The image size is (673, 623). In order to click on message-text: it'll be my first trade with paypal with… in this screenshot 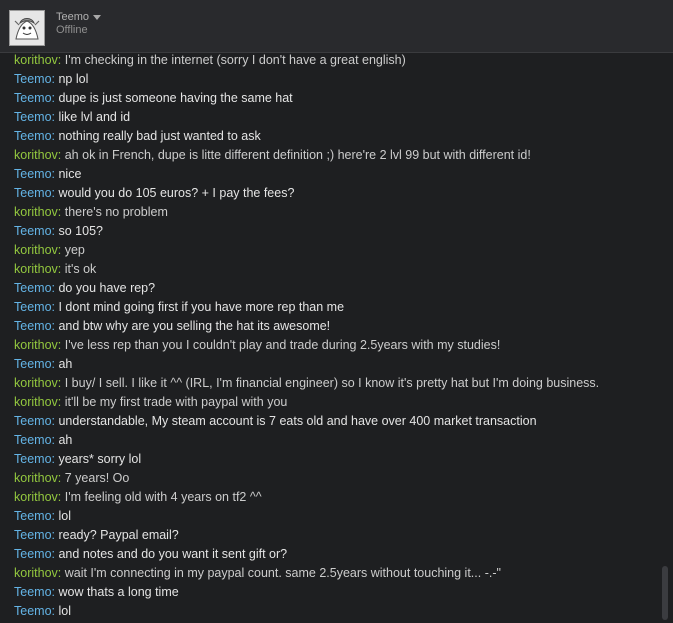, I will do `click(176, 402)`.